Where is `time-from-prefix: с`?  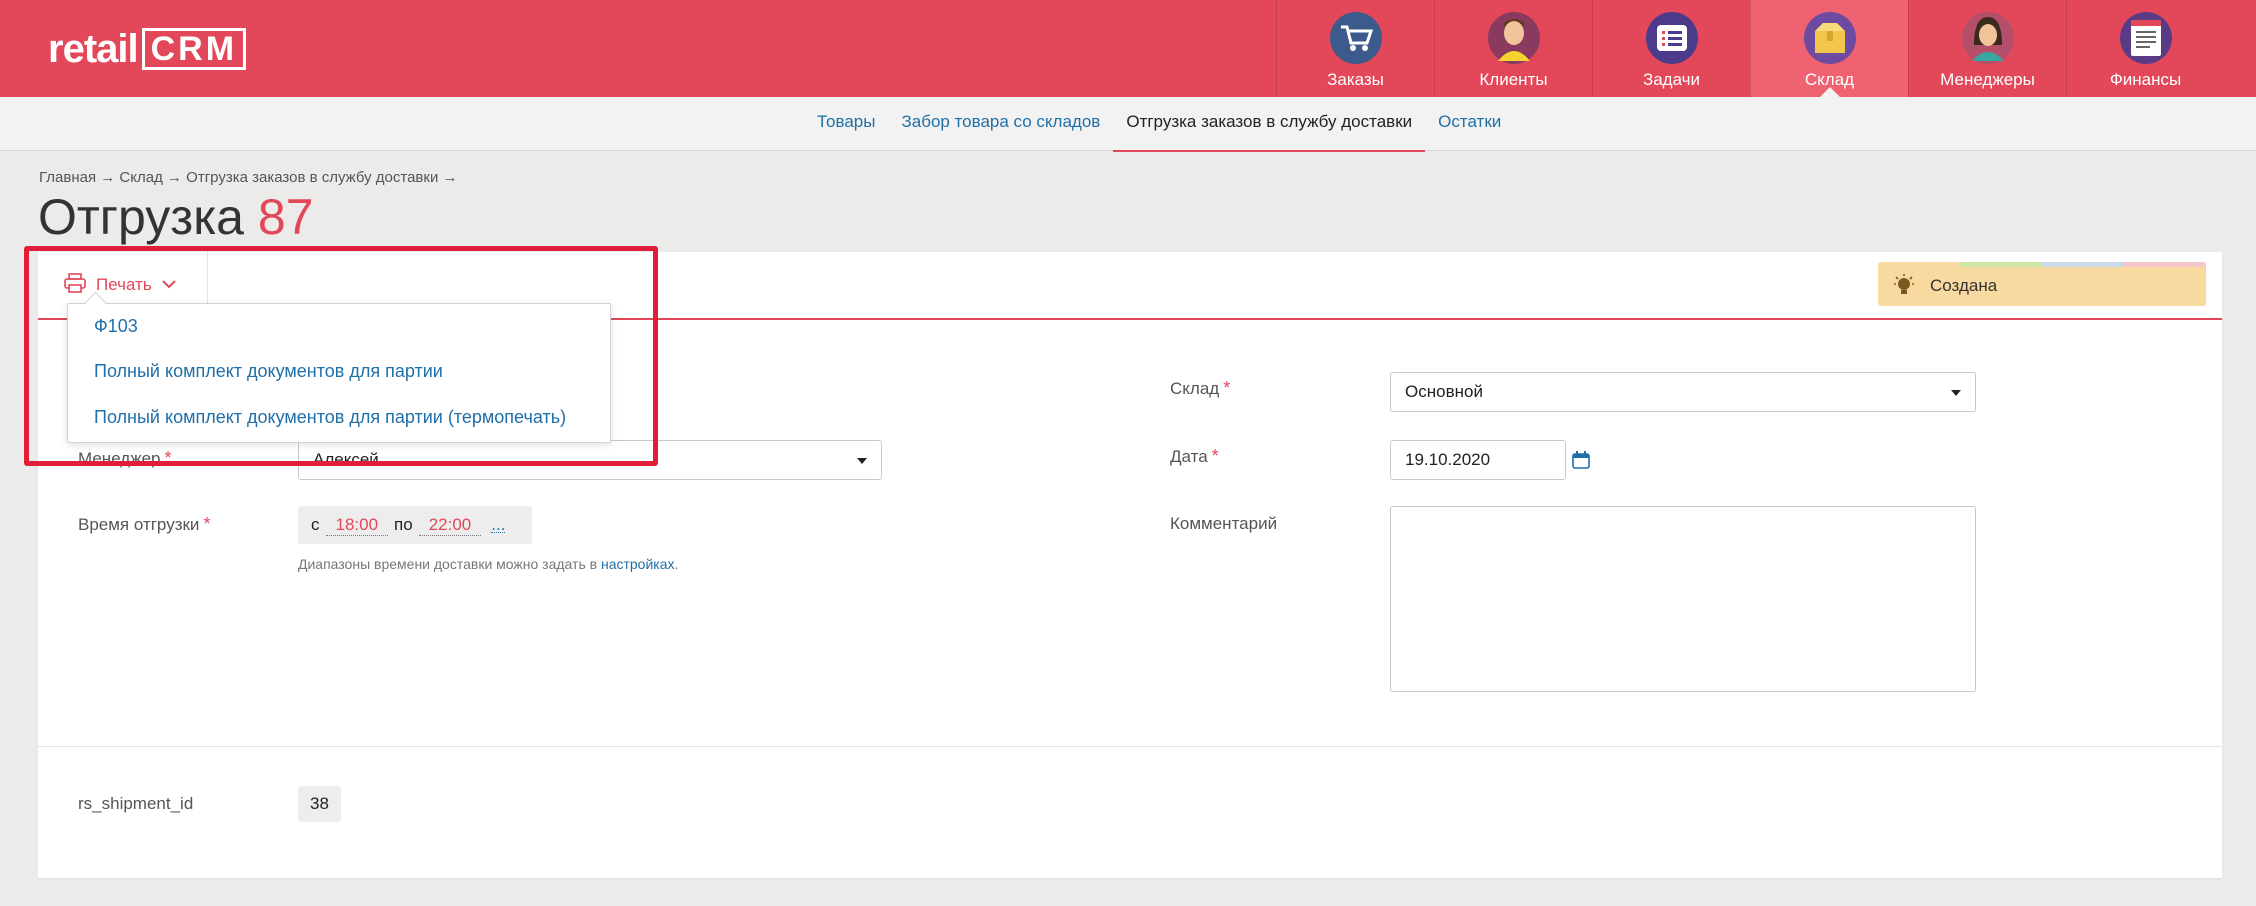 time-from-prefix: с is located at coordinates (315, 524).